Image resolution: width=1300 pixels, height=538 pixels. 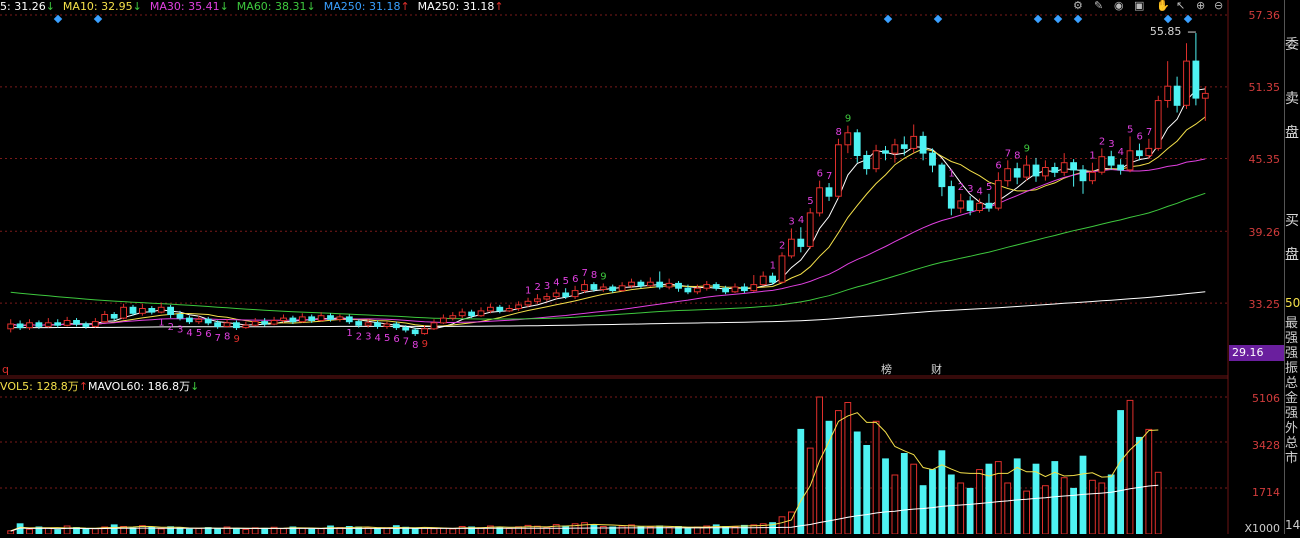 I want to click on sequence-count-label: 2, so click(x=961, y=187).